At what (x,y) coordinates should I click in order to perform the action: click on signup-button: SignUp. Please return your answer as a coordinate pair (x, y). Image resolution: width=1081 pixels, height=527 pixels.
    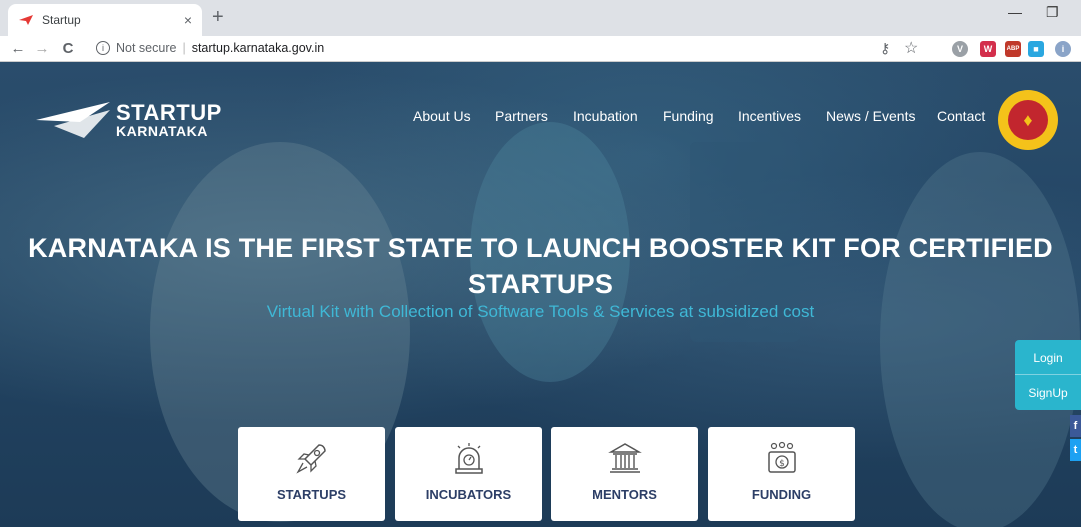
    Looking at the image, I should click on (1048, 392).